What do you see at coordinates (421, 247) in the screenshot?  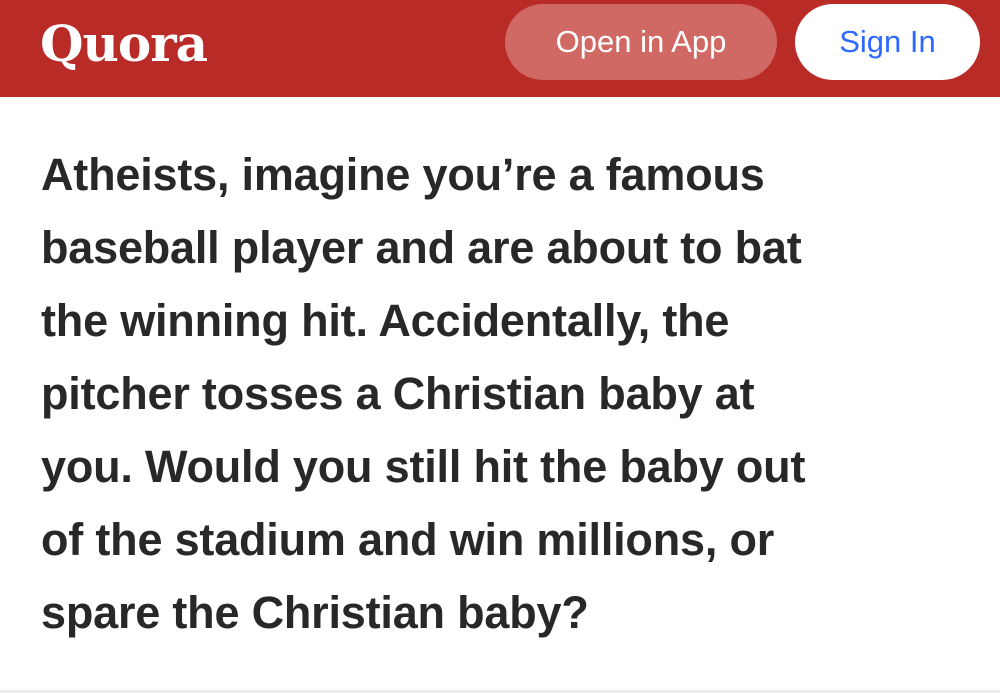 I see `question-line: baseball player and are about to bat` at bounding box center [421, 247].